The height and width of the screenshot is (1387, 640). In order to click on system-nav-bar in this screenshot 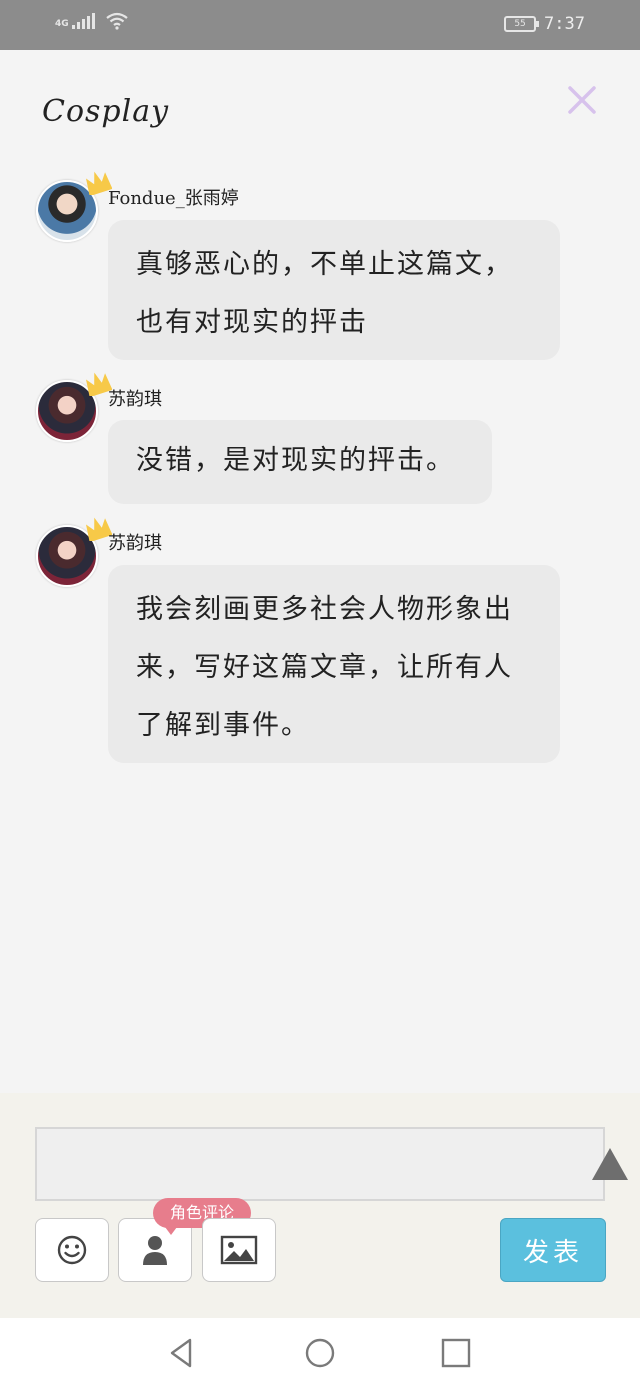, I will do `click(320, 1352)`.